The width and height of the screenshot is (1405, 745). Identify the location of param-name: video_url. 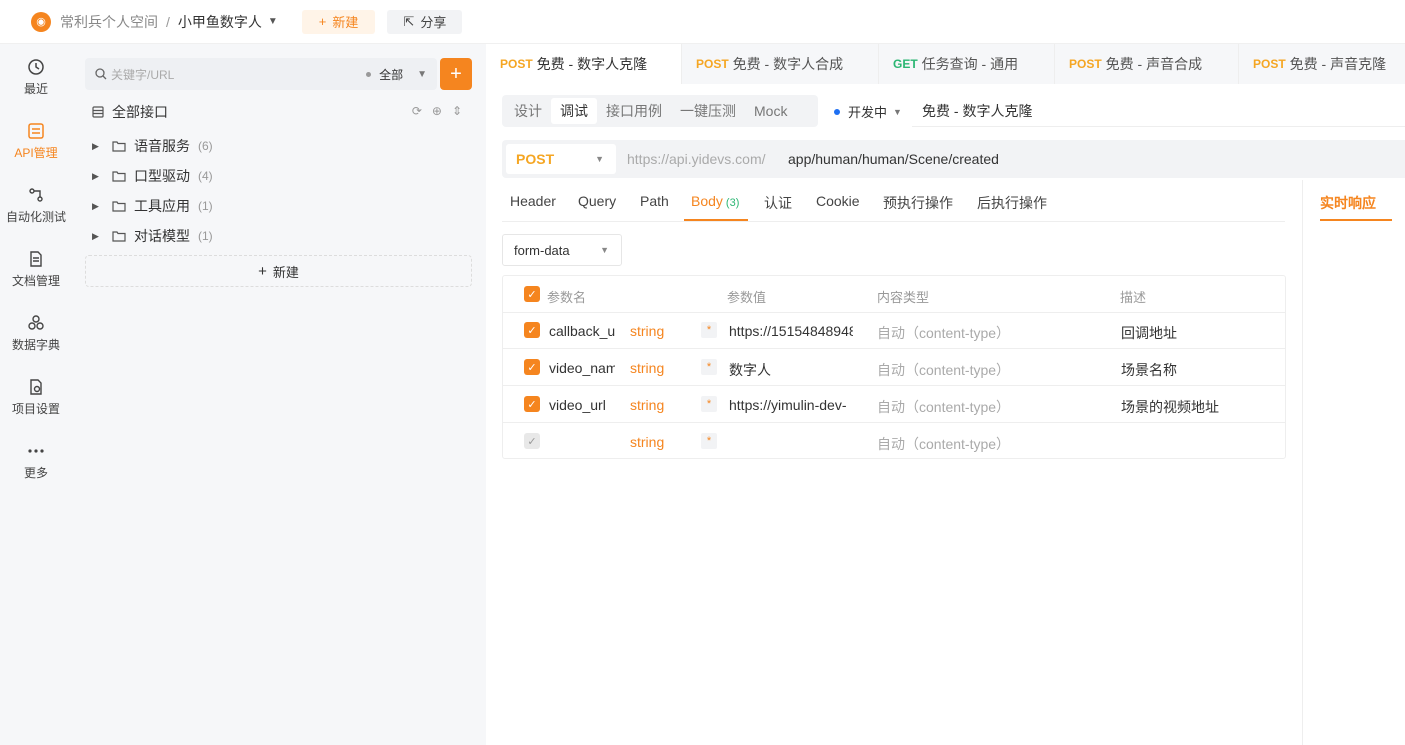
(582, 405).